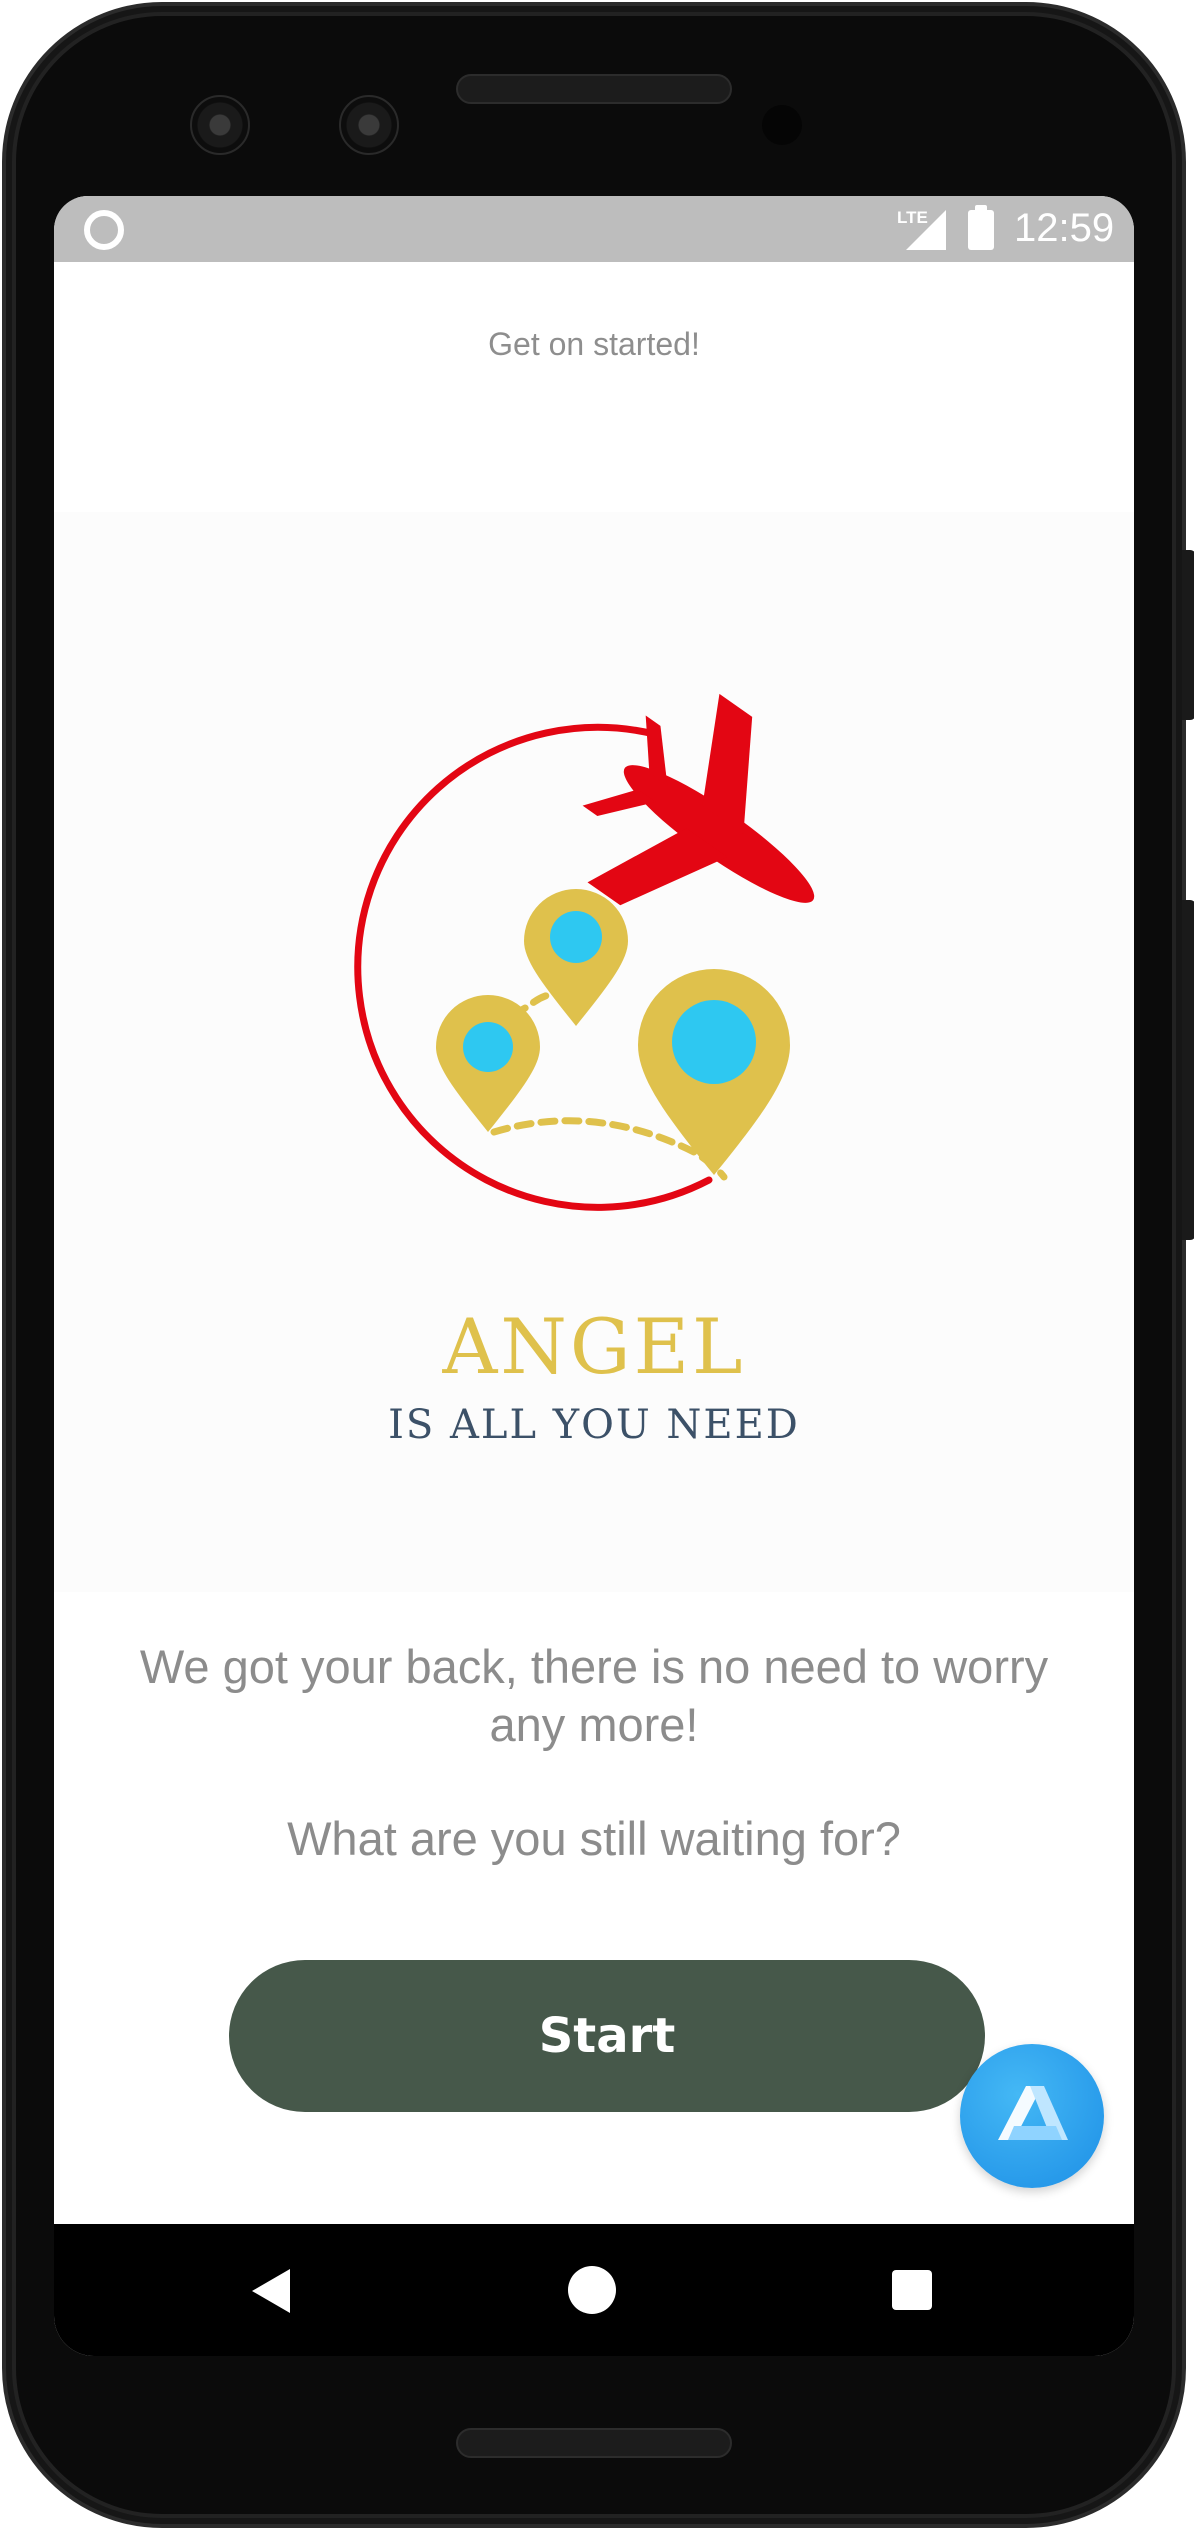 The width and height of the screenshot is (1194, 2532). What do you see at coordinates (1033, 2113) in the screenshot?
I see `app-logo-icon` at bounding box center [1033, 2113].